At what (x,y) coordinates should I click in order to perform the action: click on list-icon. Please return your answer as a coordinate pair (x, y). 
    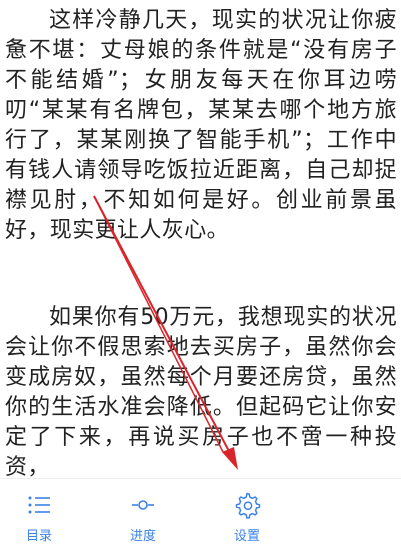
    Looking at the image, I should click on (39, 505).